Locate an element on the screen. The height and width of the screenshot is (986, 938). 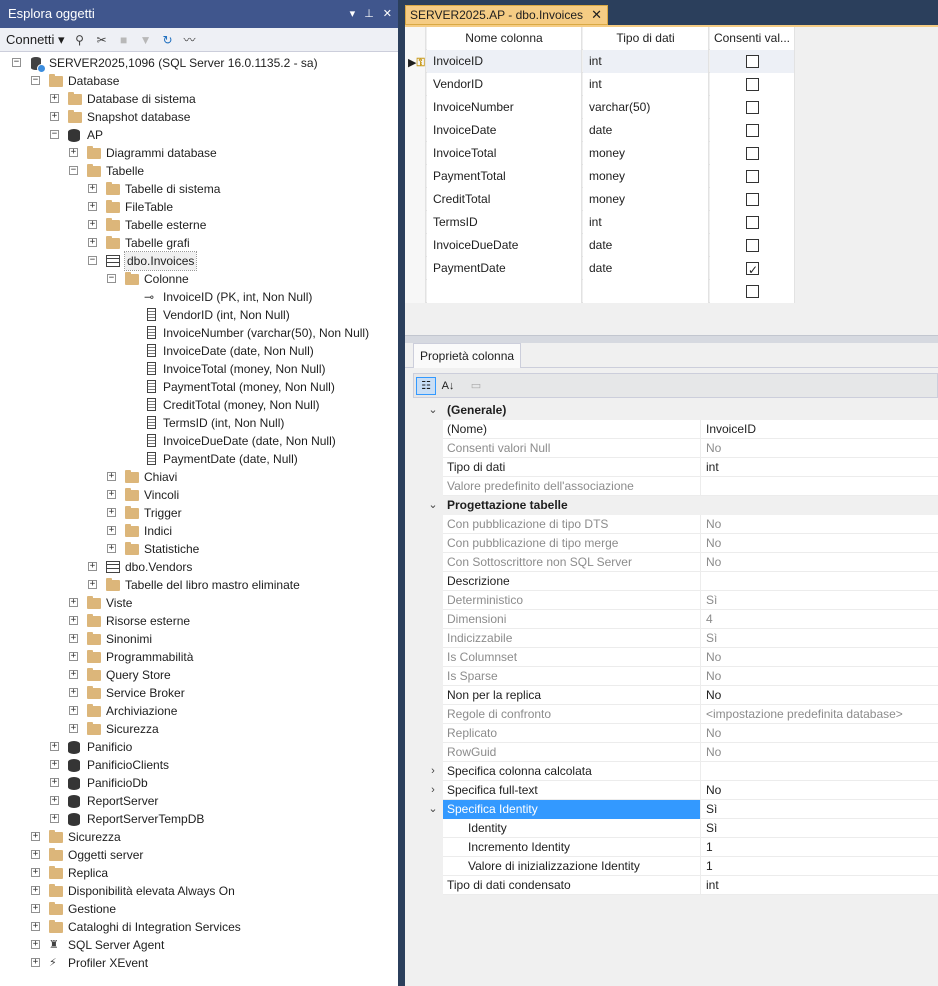
tree-node: + Cataloghi di Integration Services is located at coordinates (199, 927).